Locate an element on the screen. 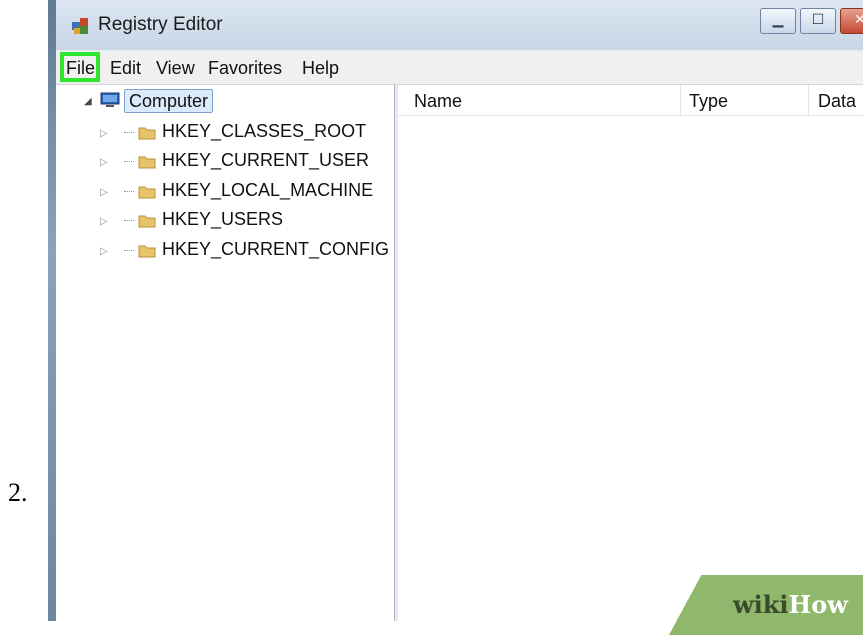 This screenshot has height=635, width=863. column-header-data: Data is located at coordinates (837, 101).